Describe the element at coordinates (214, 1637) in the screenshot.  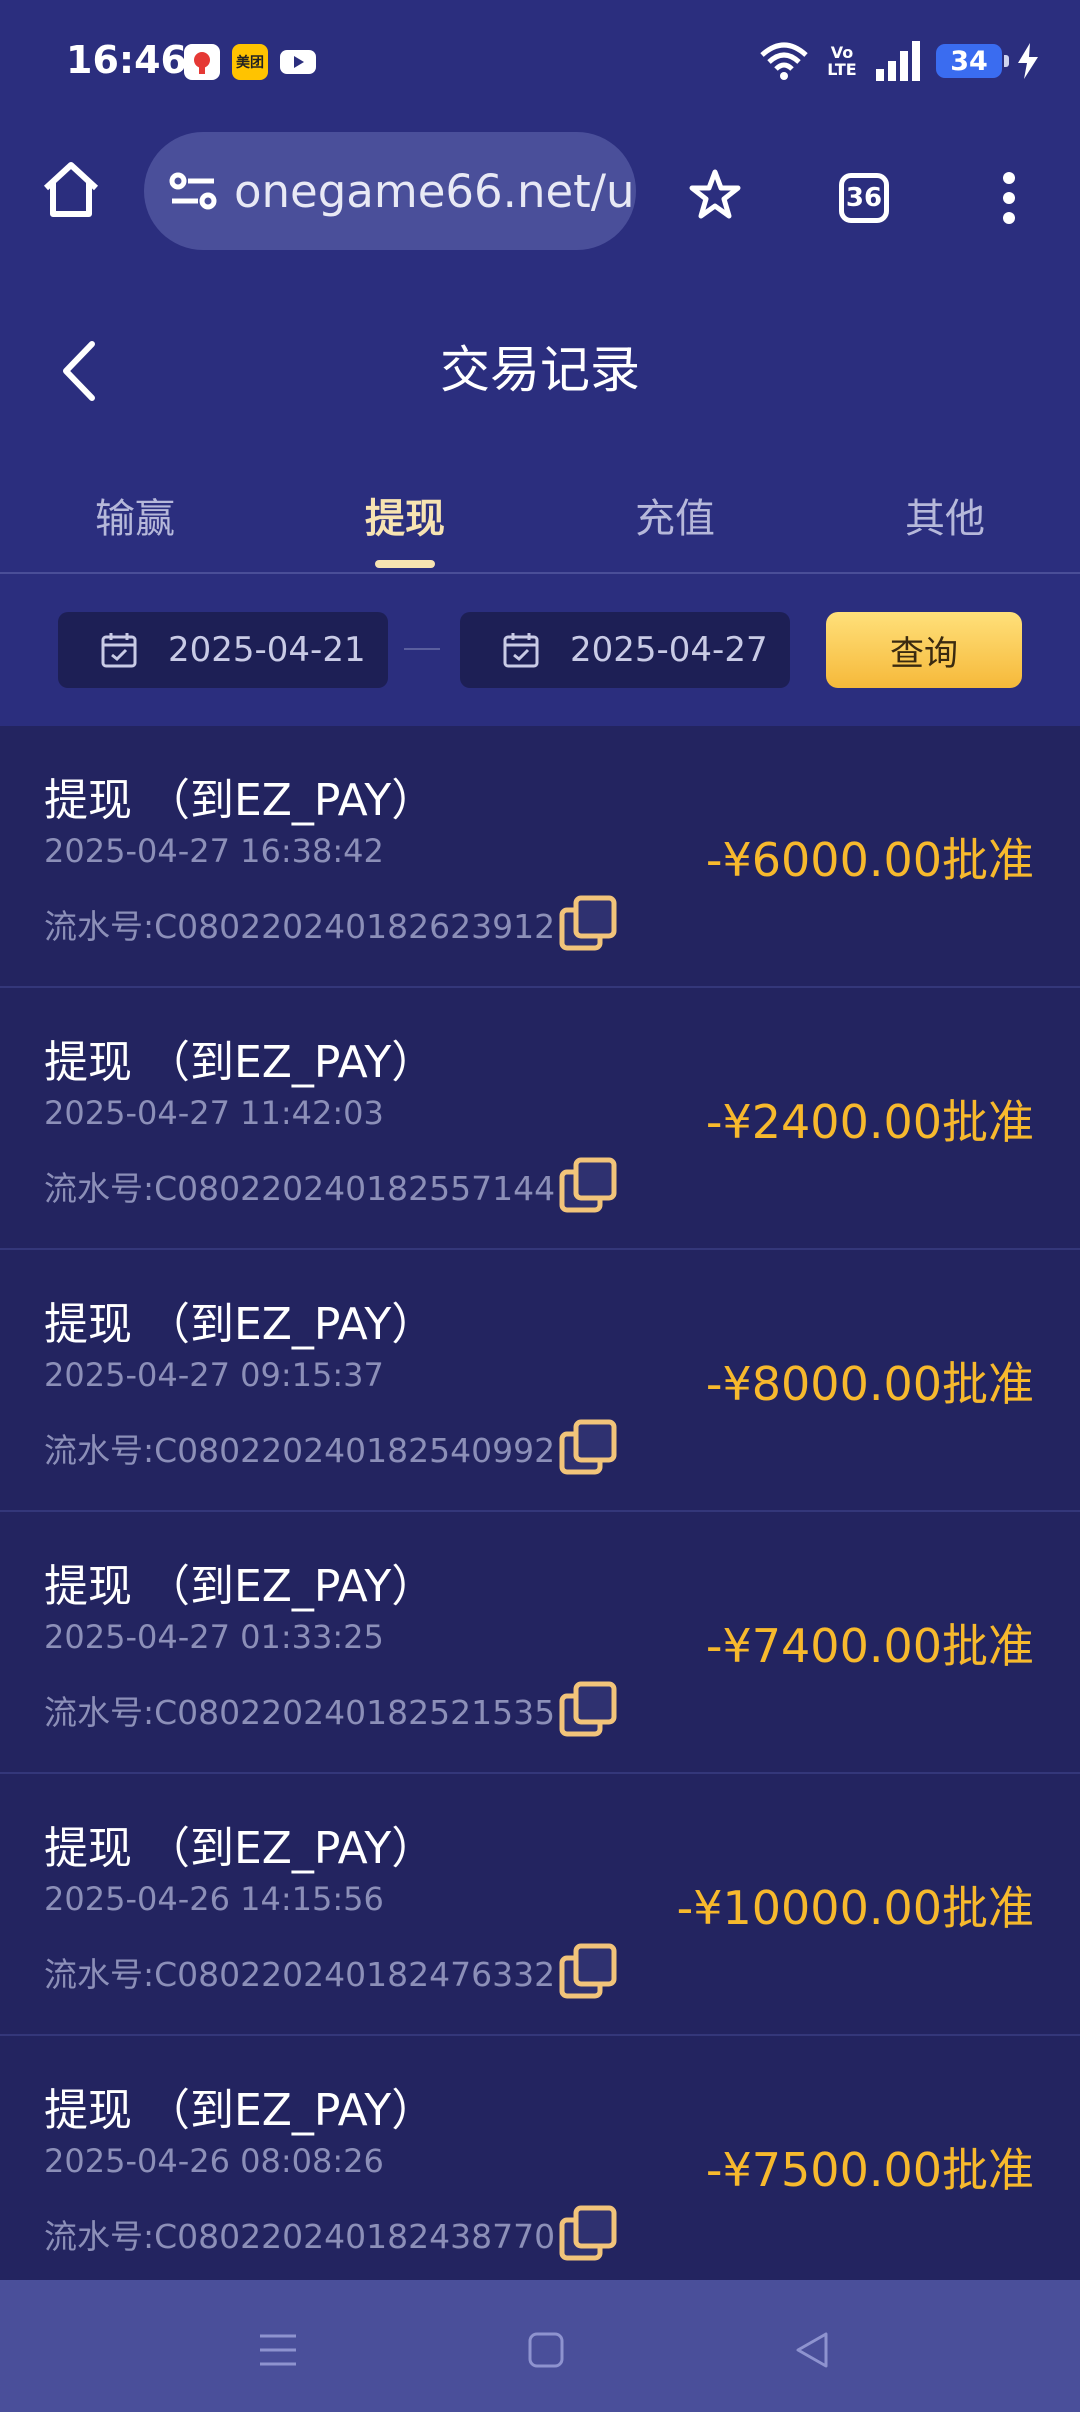
I see `record-time: 2025-04-27 01:33:25` at that location.